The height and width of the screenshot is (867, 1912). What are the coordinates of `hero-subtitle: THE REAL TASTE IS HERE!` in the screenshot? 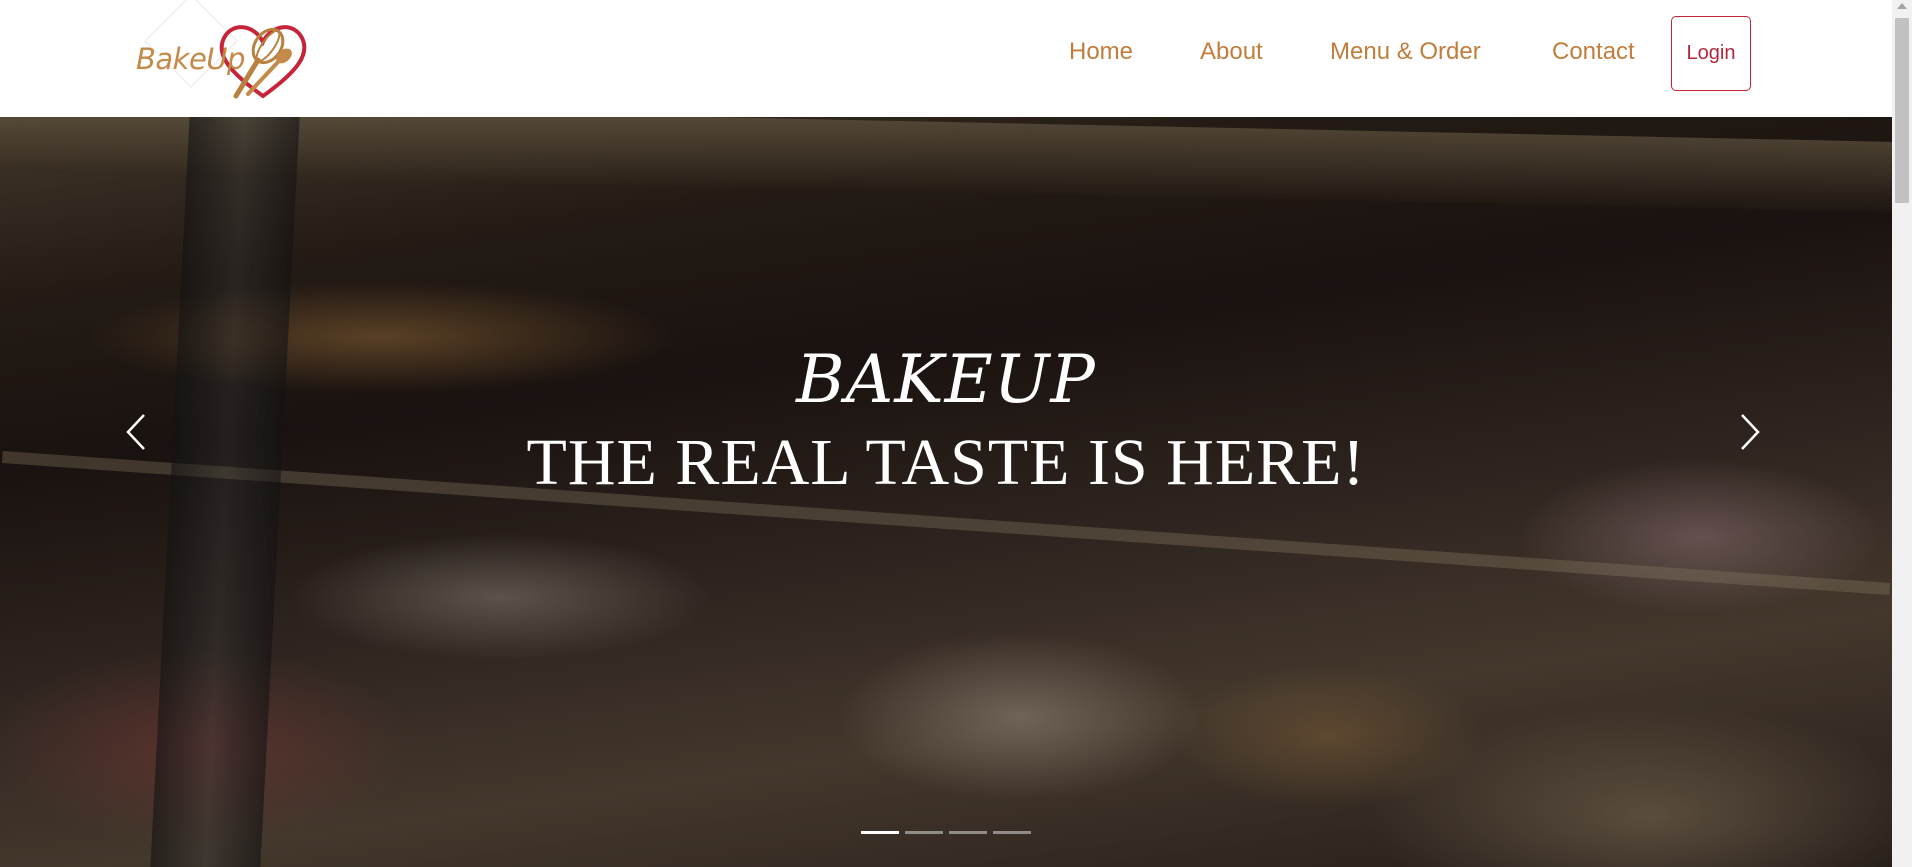 It's located at (946, 462).